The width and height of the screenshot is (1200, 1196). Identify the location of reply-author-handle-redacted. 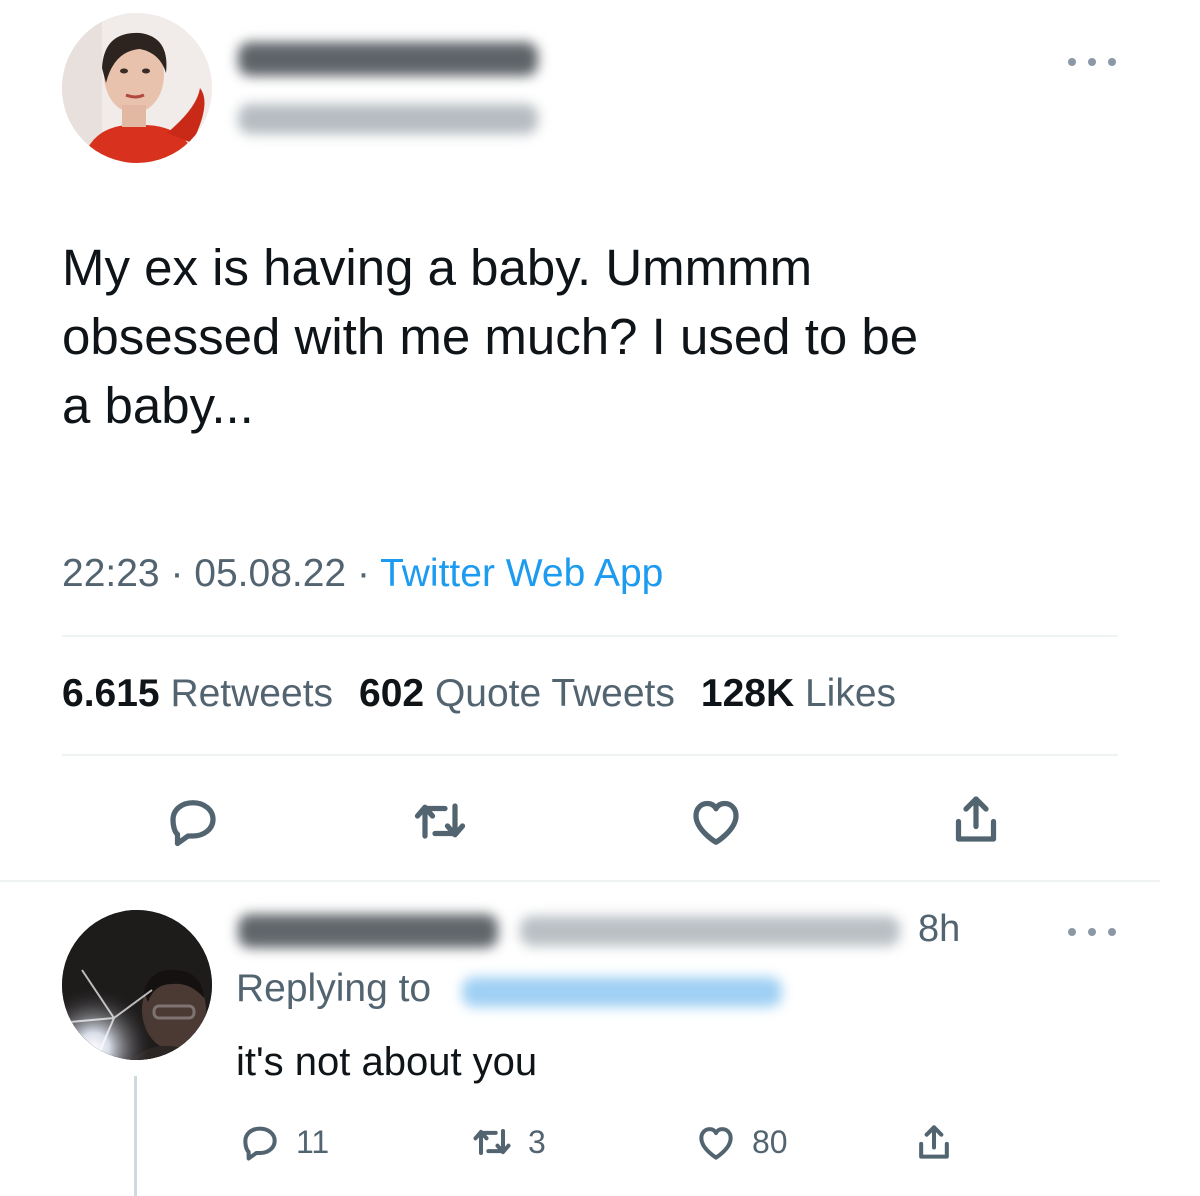
(710, 931).